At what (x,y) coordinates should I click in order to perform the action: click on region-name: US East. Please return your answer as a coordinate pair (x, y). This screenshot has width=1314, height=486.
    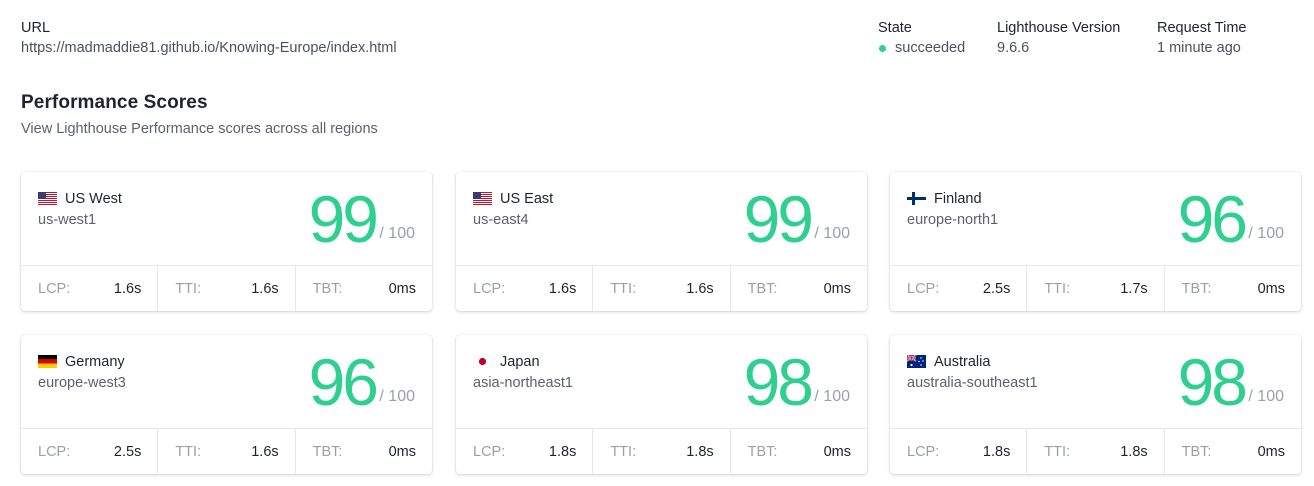
    Looking at the image, I should click on (527, 199).